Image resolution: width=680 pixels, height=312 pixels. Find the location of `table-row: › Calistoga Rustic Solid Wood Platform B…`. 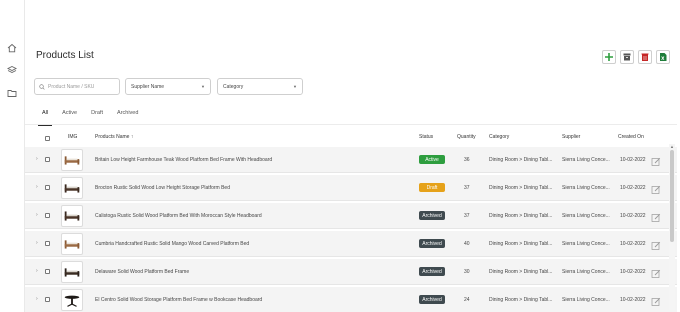

table-row: › Calistoga Rustic Solid Wood Platform B… is located at coordinates (351, 216).